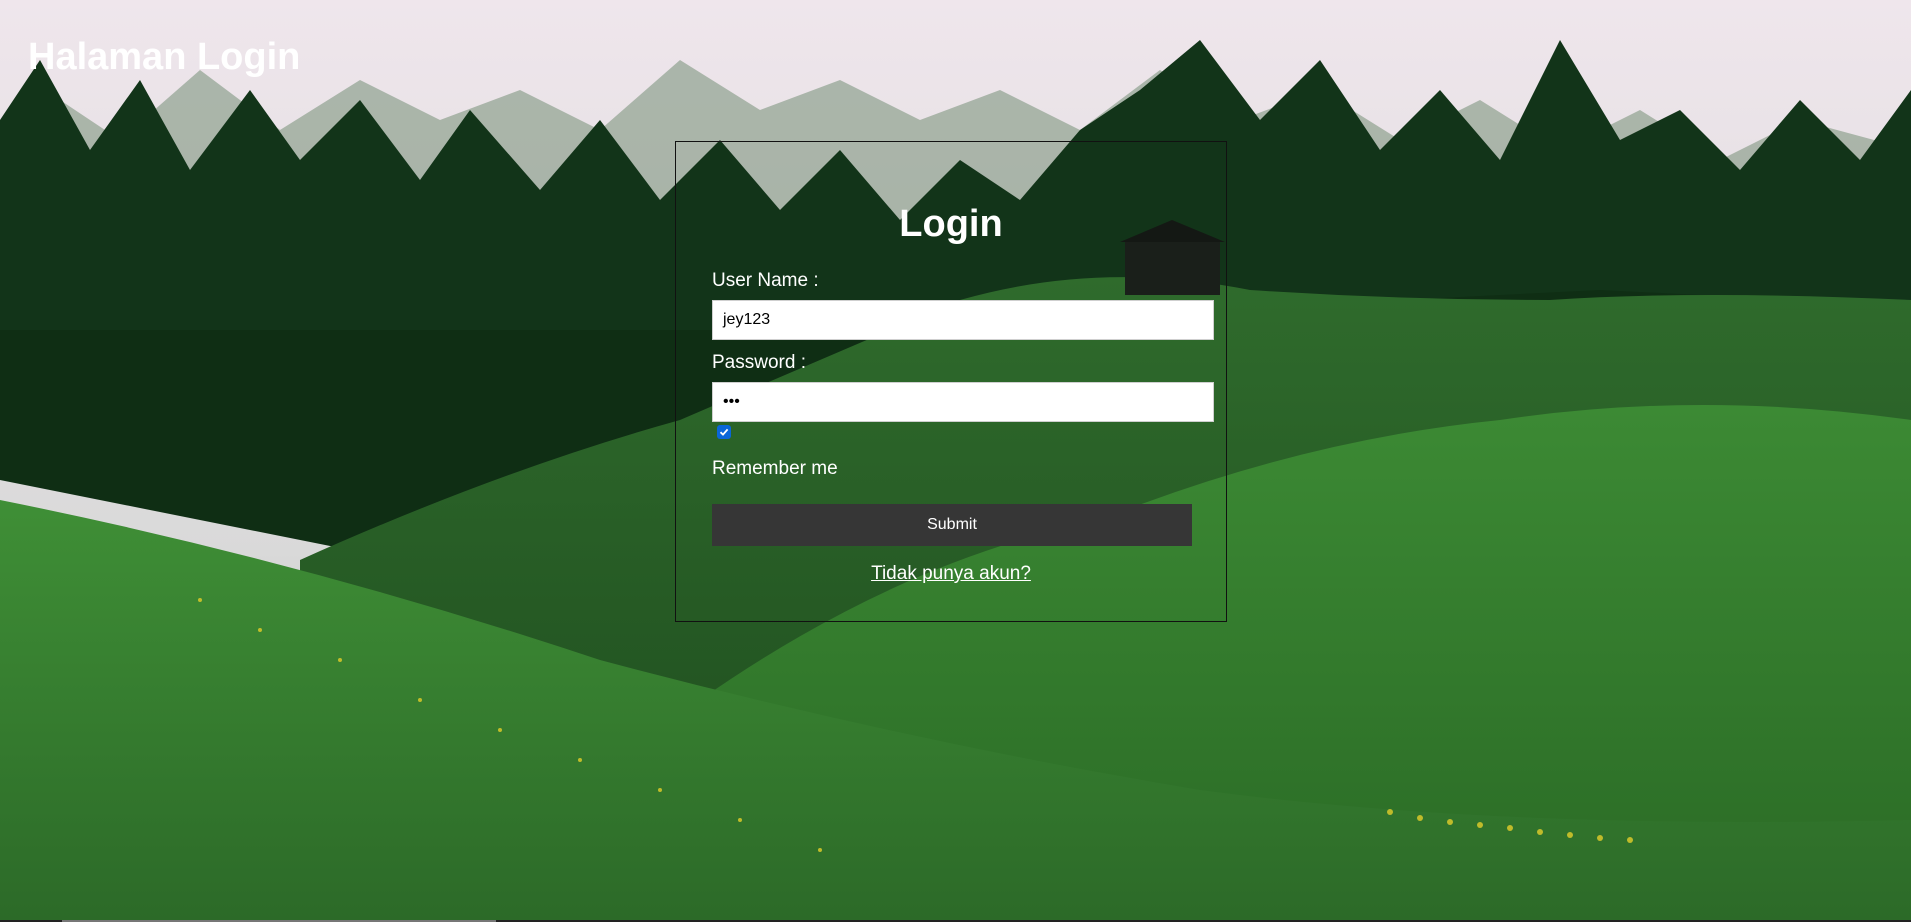 This screenshot has height=922, width=1911. I want to click on login-heading: Login, so click(951, 224).